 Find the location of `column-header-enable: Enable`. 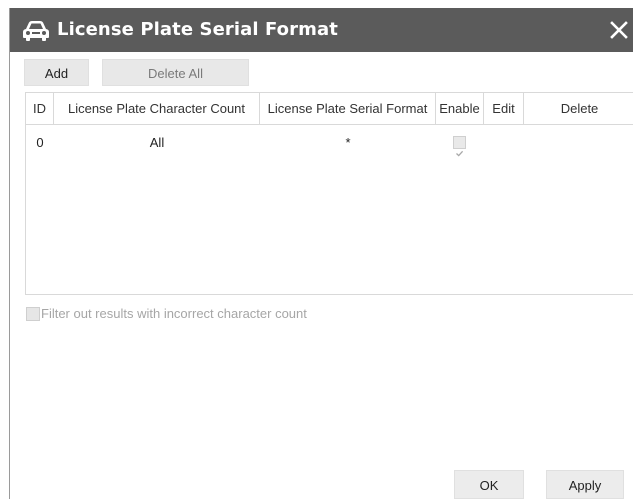

column-header-enable: Enable is located at coordinates (460, 108).